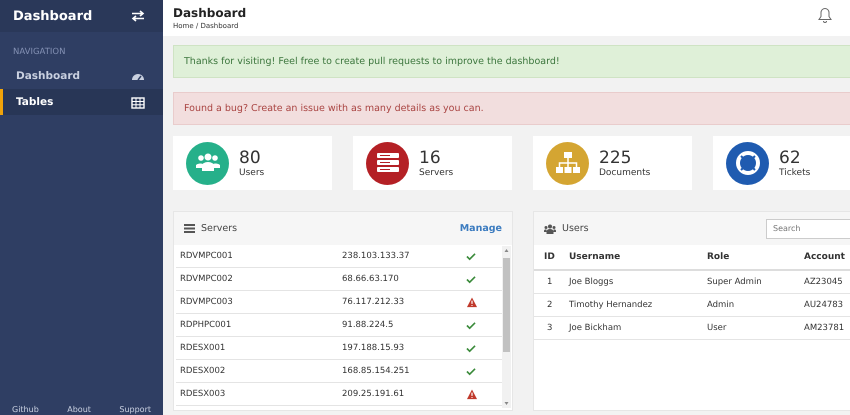  Describe the element at coordinates (511, 61) in the screenshot. I see `alert-message: Thanks for visiting! Feel free to create pull requests to improve the dashboard!` at that location.